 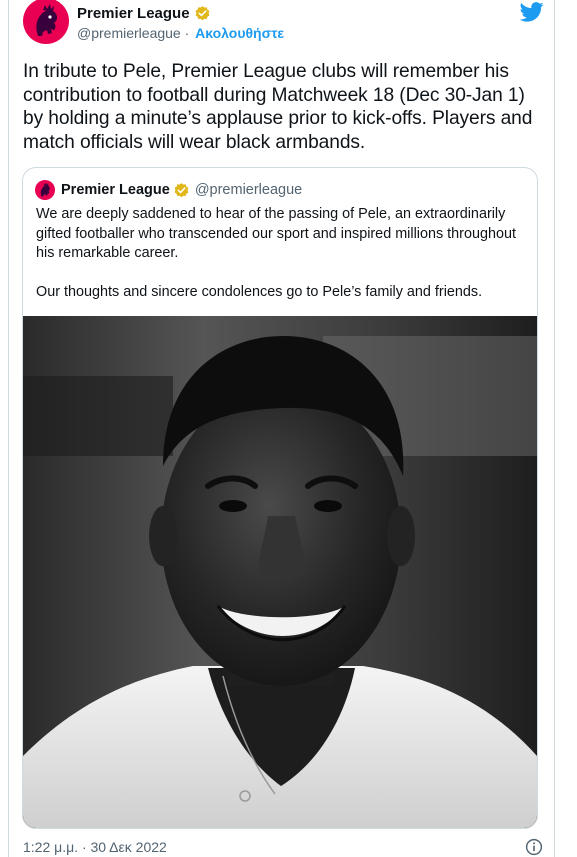 I want to click on quoted-author-display-name: Premier League, so click(x=115, y=190).